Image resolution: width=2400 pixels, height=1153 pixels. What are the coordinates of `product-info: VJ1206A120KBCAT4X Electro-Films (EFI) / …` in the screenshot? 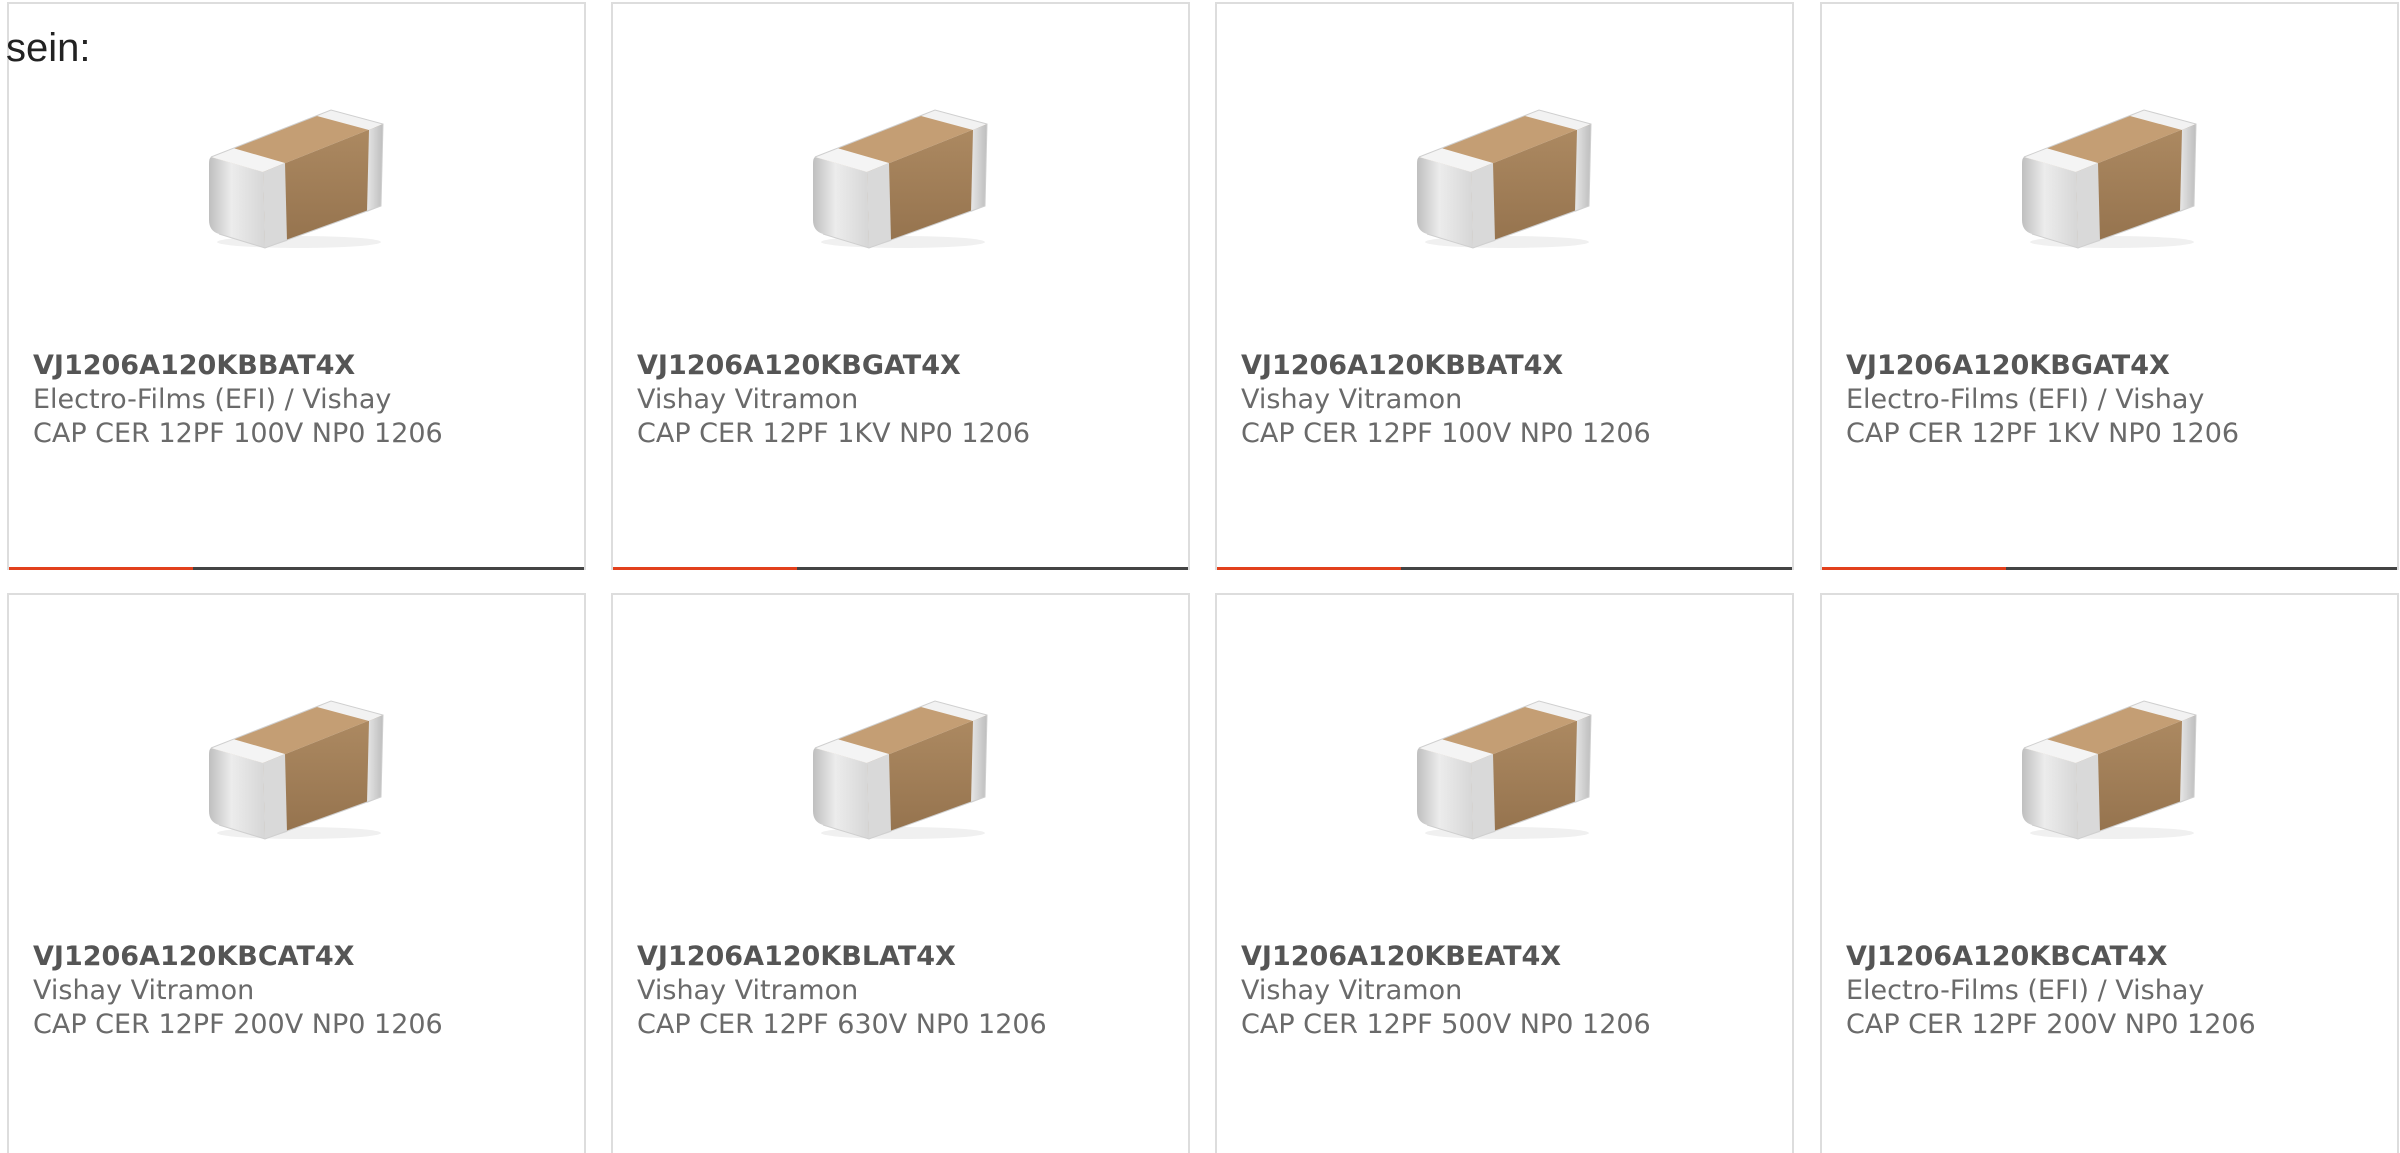 It's located at (2116, 991).